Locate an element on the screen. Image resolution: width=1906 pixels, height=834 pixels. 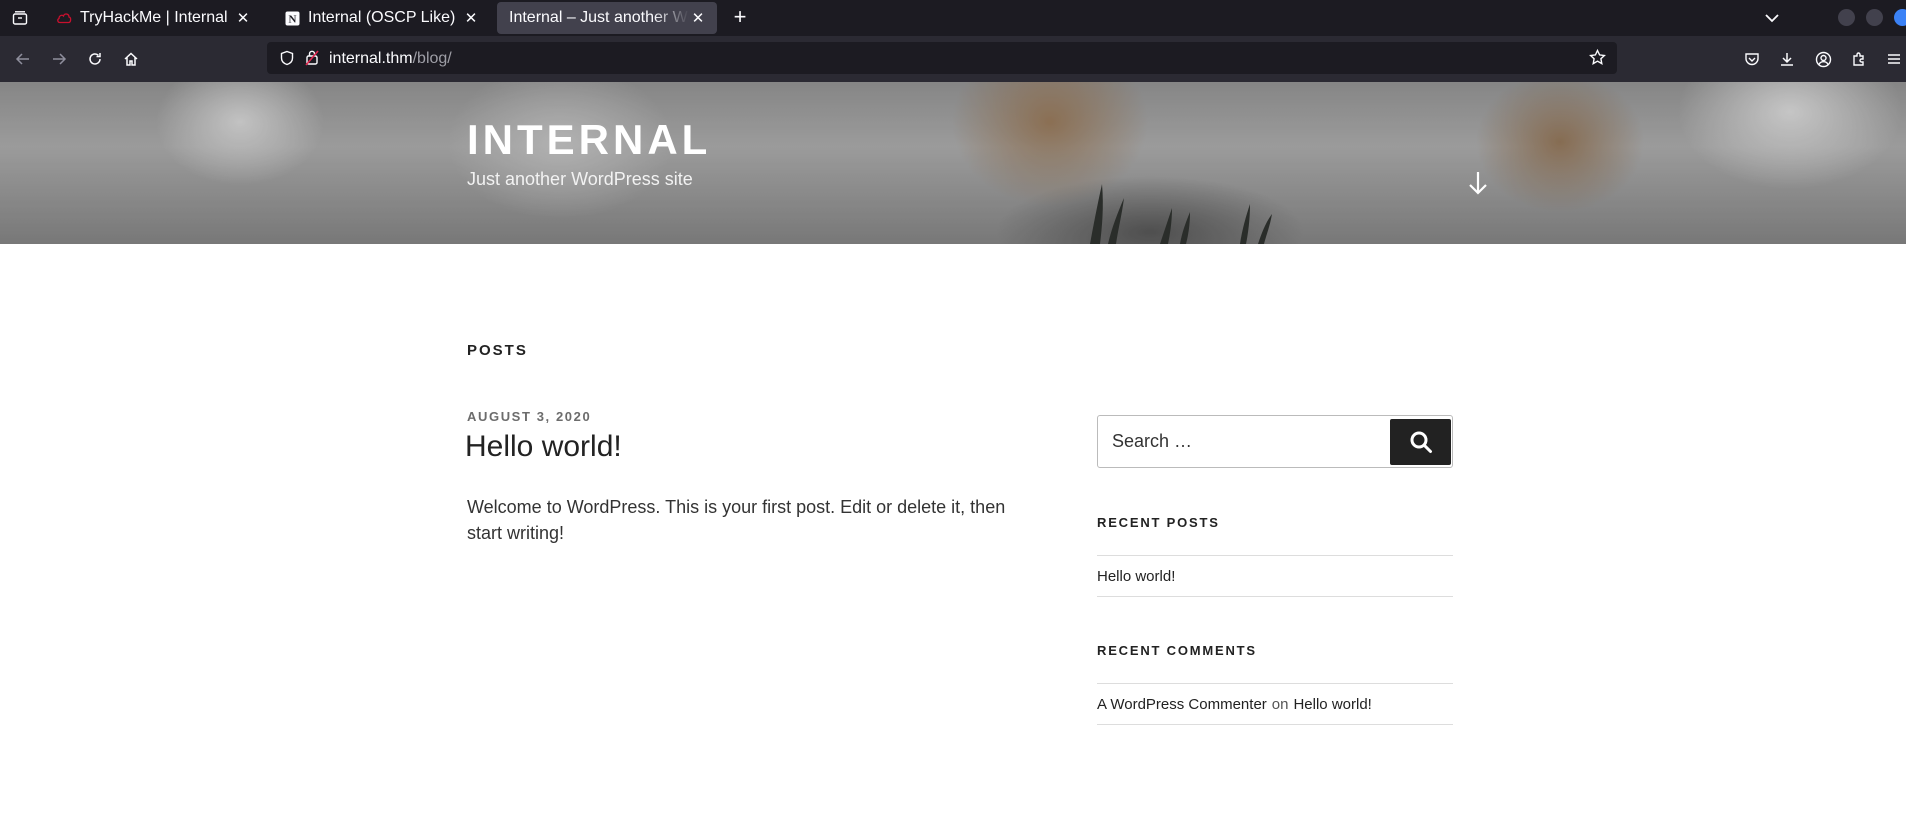
comment-post-link: Hello world! is located at coordinates (1332, 704).